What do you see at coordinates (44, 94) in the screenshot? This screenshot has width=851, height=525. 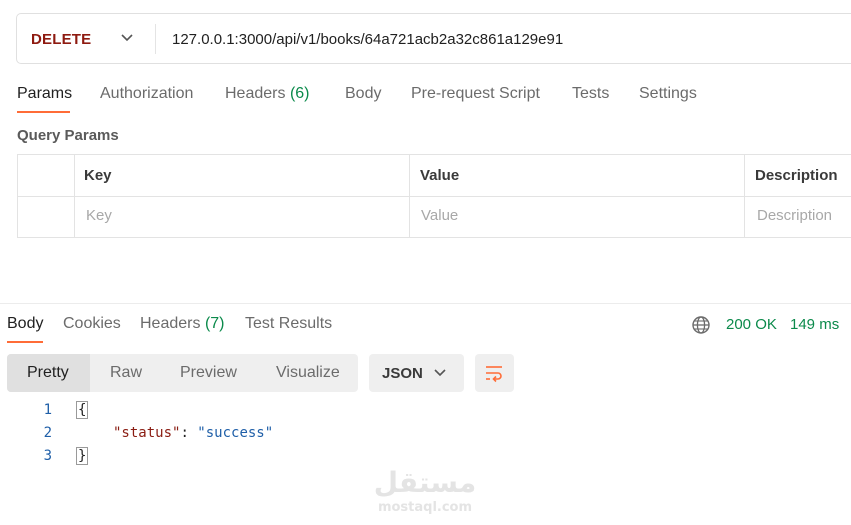 I see `tab-params: Params` at bounding box center [44, 94].